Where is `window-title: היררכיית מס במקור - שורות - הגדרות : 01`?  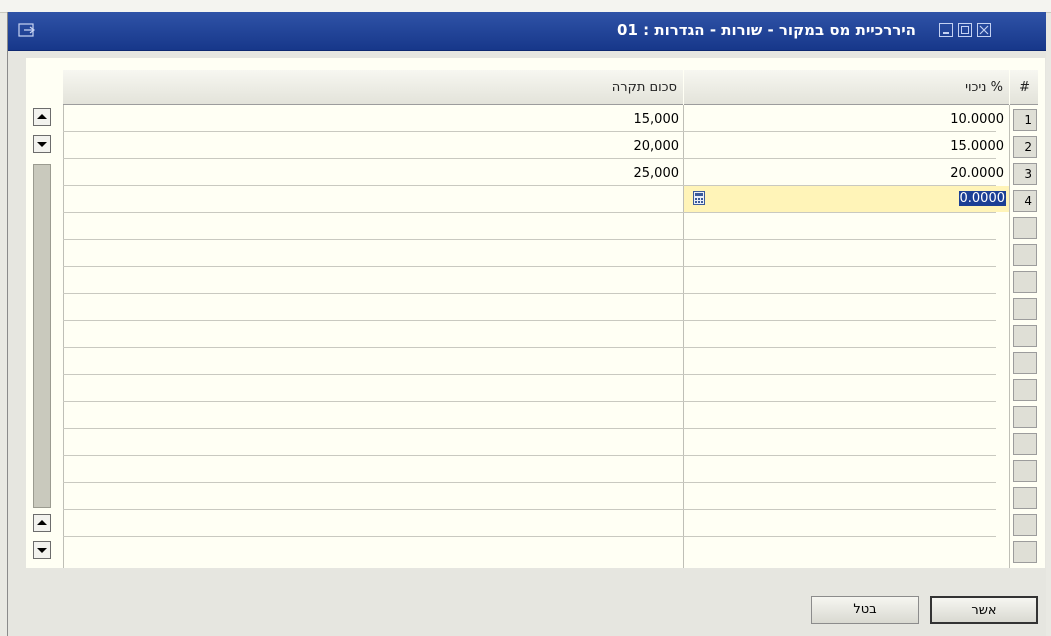 window-title: היררכיית מס במקור - שורות - הגדרות : 01 is located at coordinates (766, 30).